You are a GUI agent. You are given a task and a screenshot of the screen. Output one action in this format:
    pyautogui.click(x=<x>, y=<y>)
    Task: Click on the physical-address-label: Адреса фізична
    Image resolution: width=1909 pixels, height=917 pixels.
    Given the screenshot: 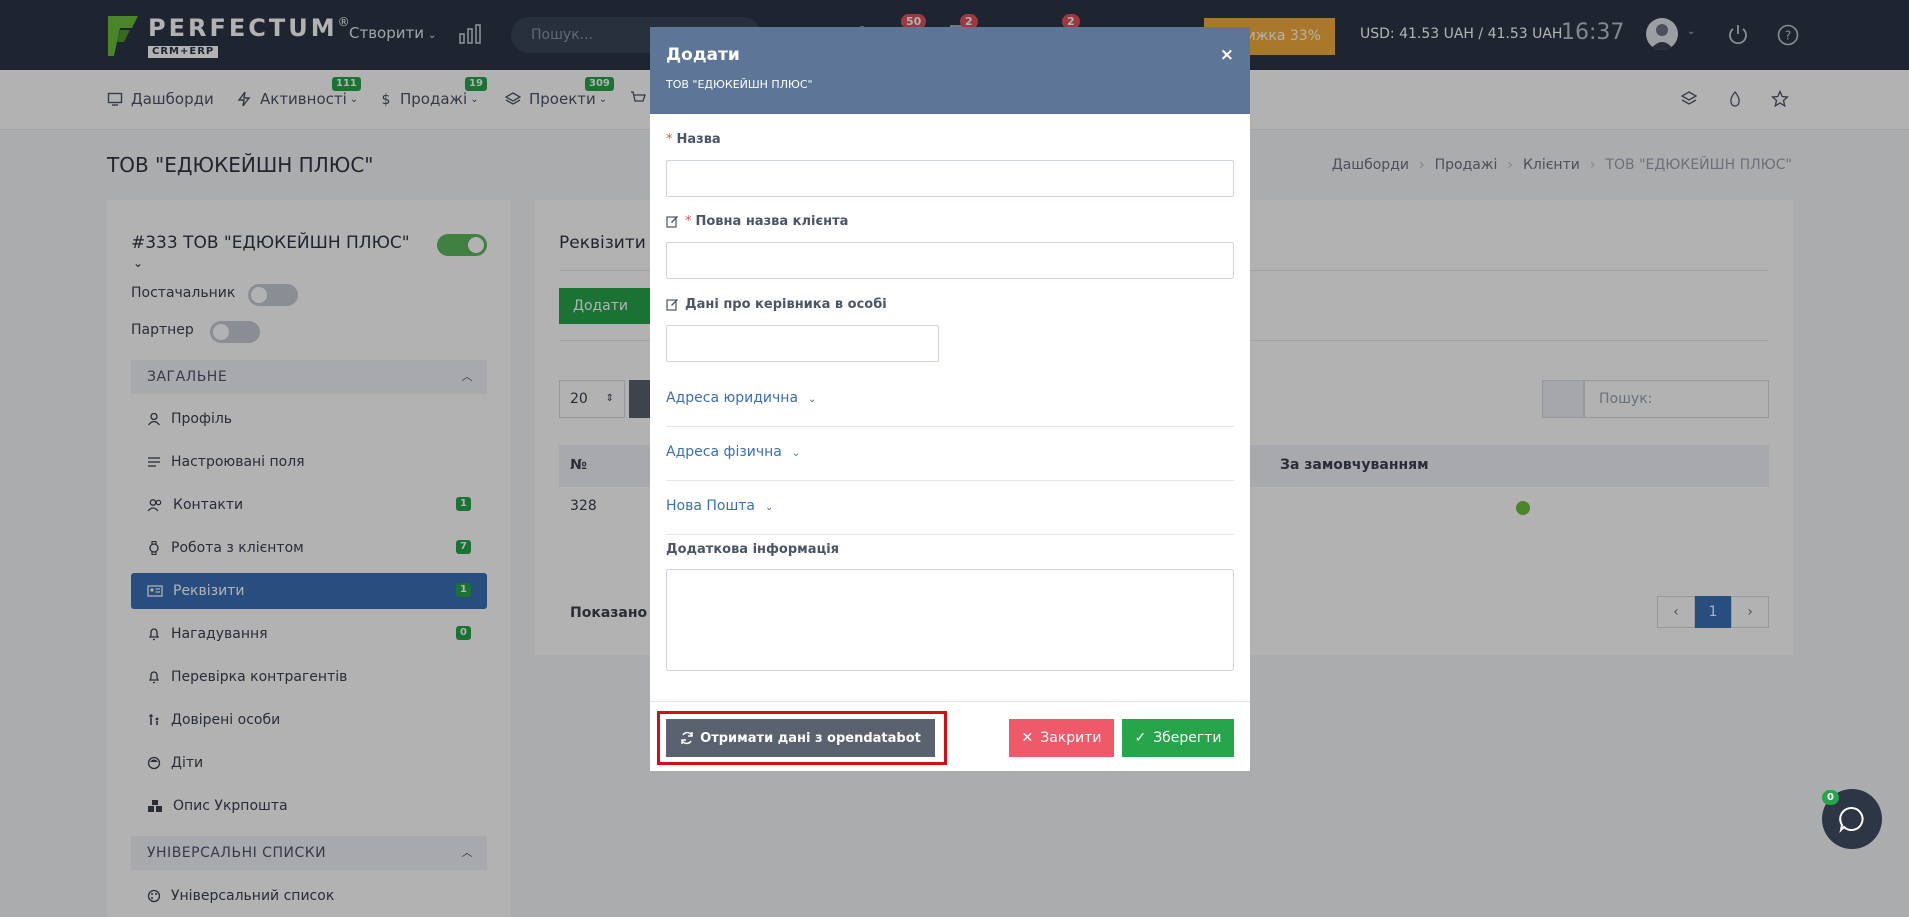 What is the action you would take?
    pyautogui.click(x=724, y=452)
    